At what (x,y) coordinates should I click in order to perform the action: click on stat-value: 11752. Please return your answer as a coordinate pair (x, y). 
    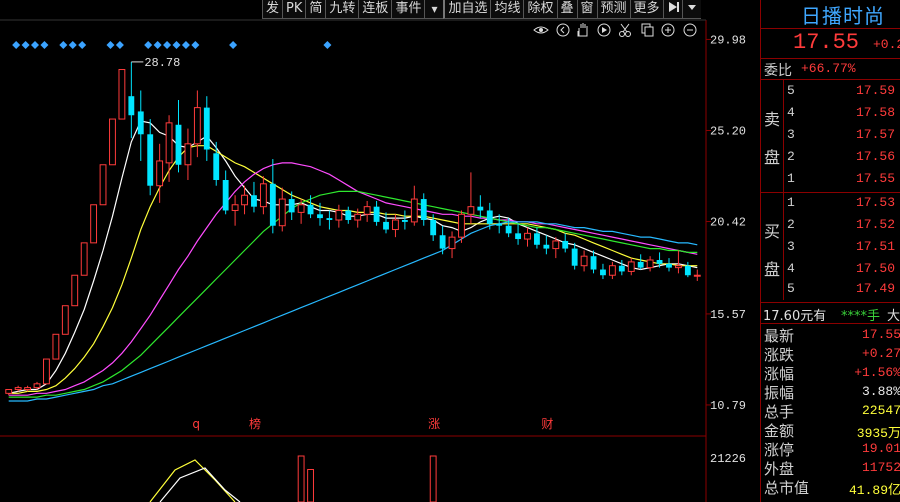
    Looking at the image, I should click on (880, 467).